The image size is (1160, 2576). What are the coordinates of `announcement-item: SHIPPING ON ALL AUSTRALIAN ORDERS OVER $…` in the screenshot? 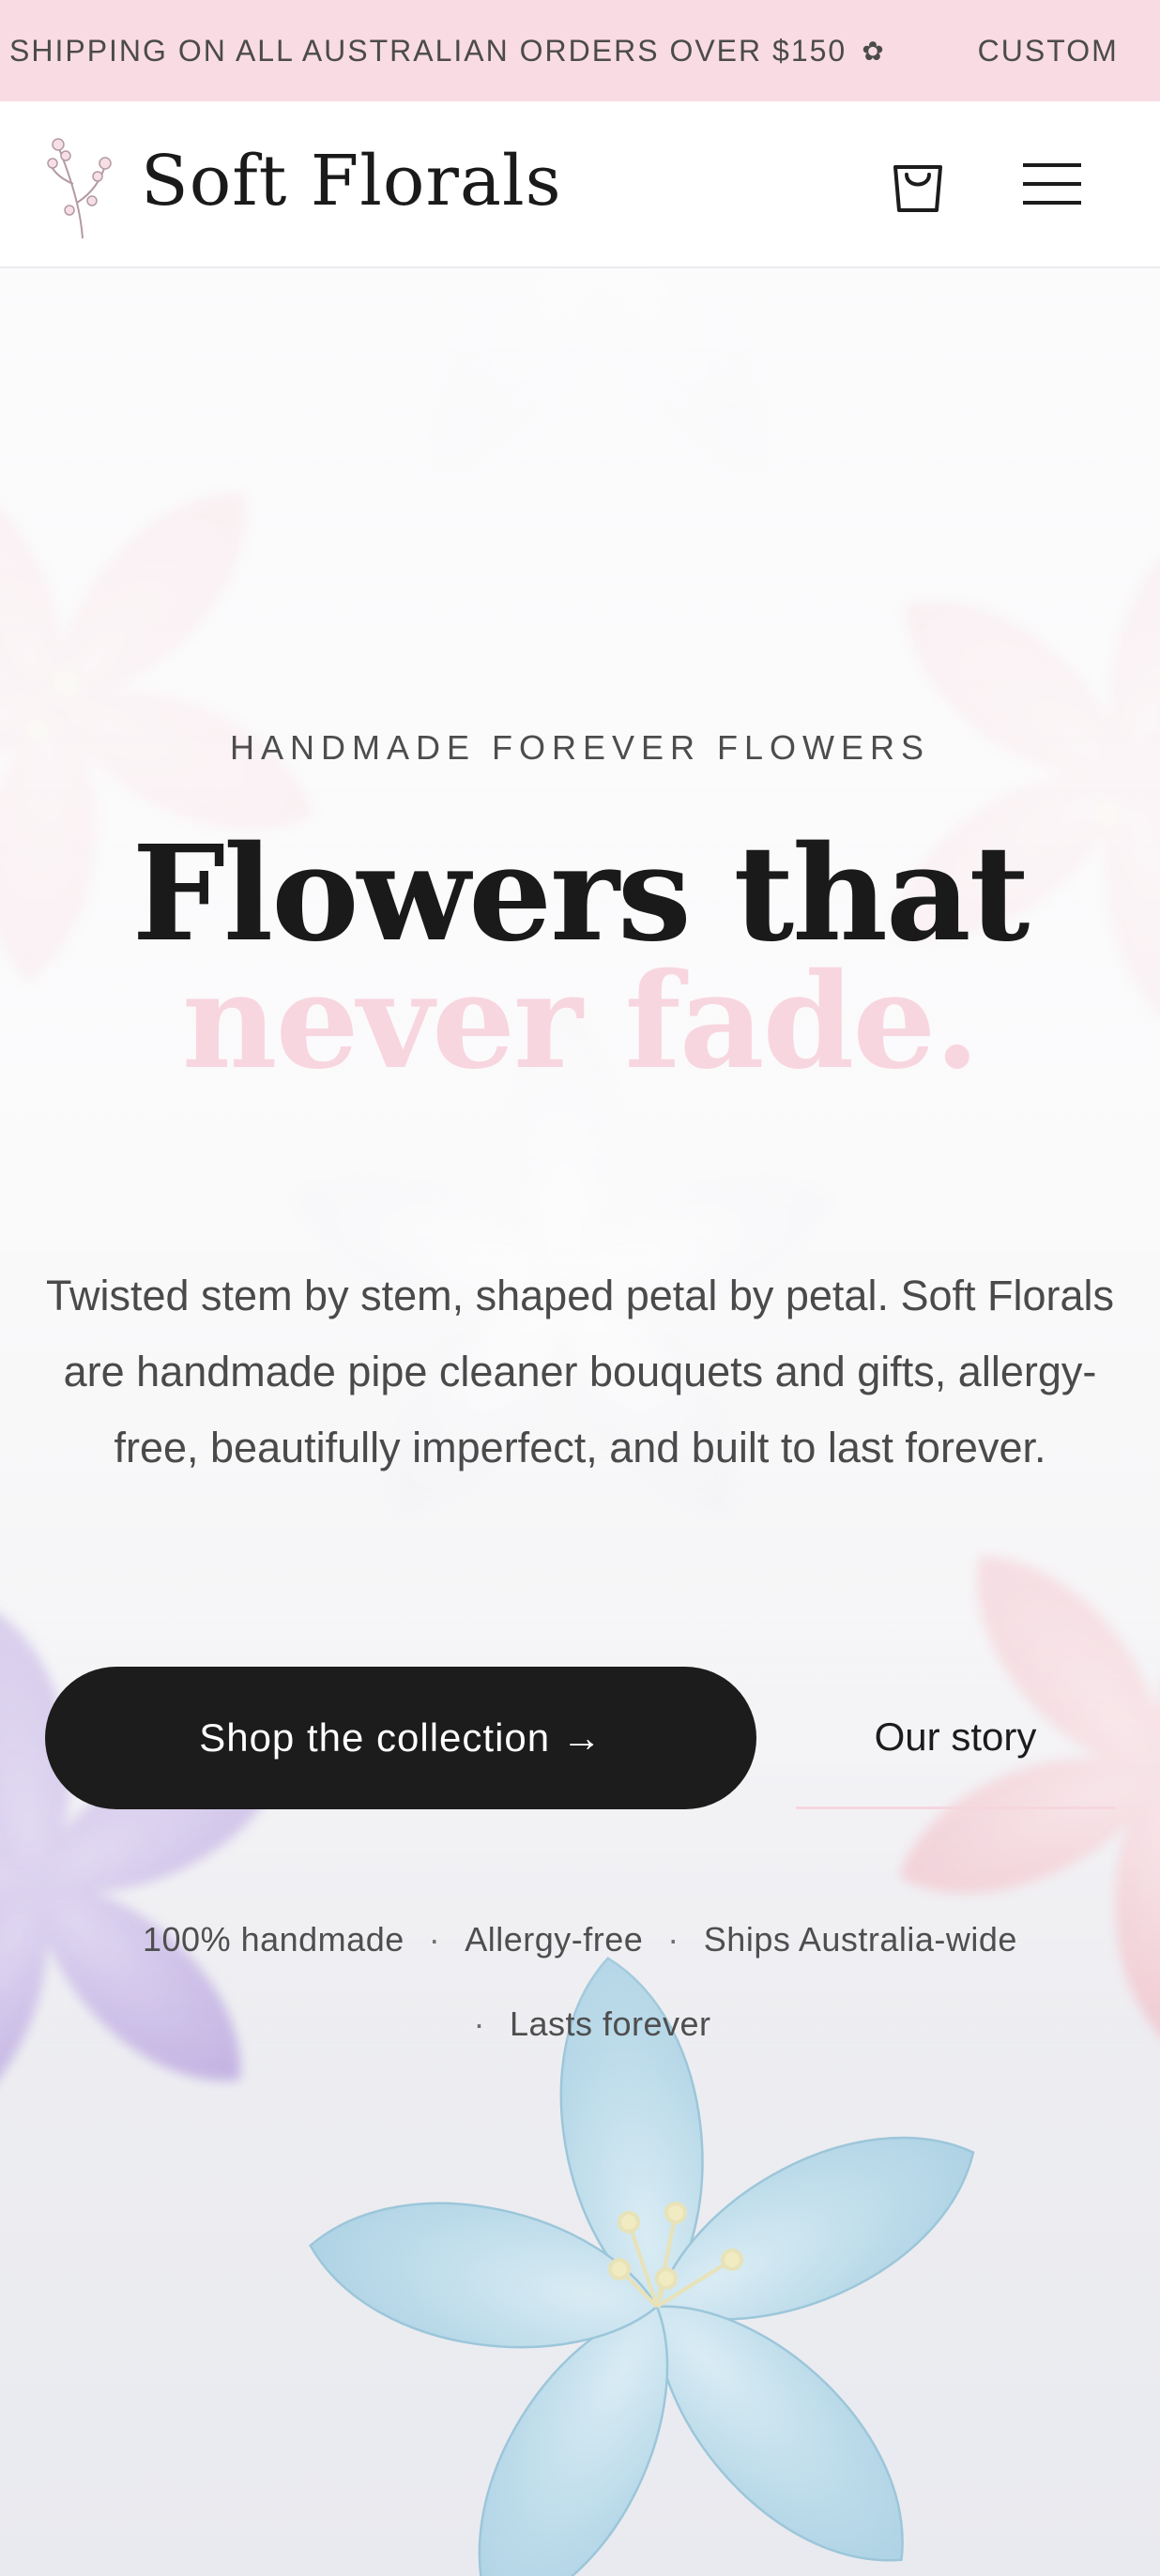 It's located at (447, 51).